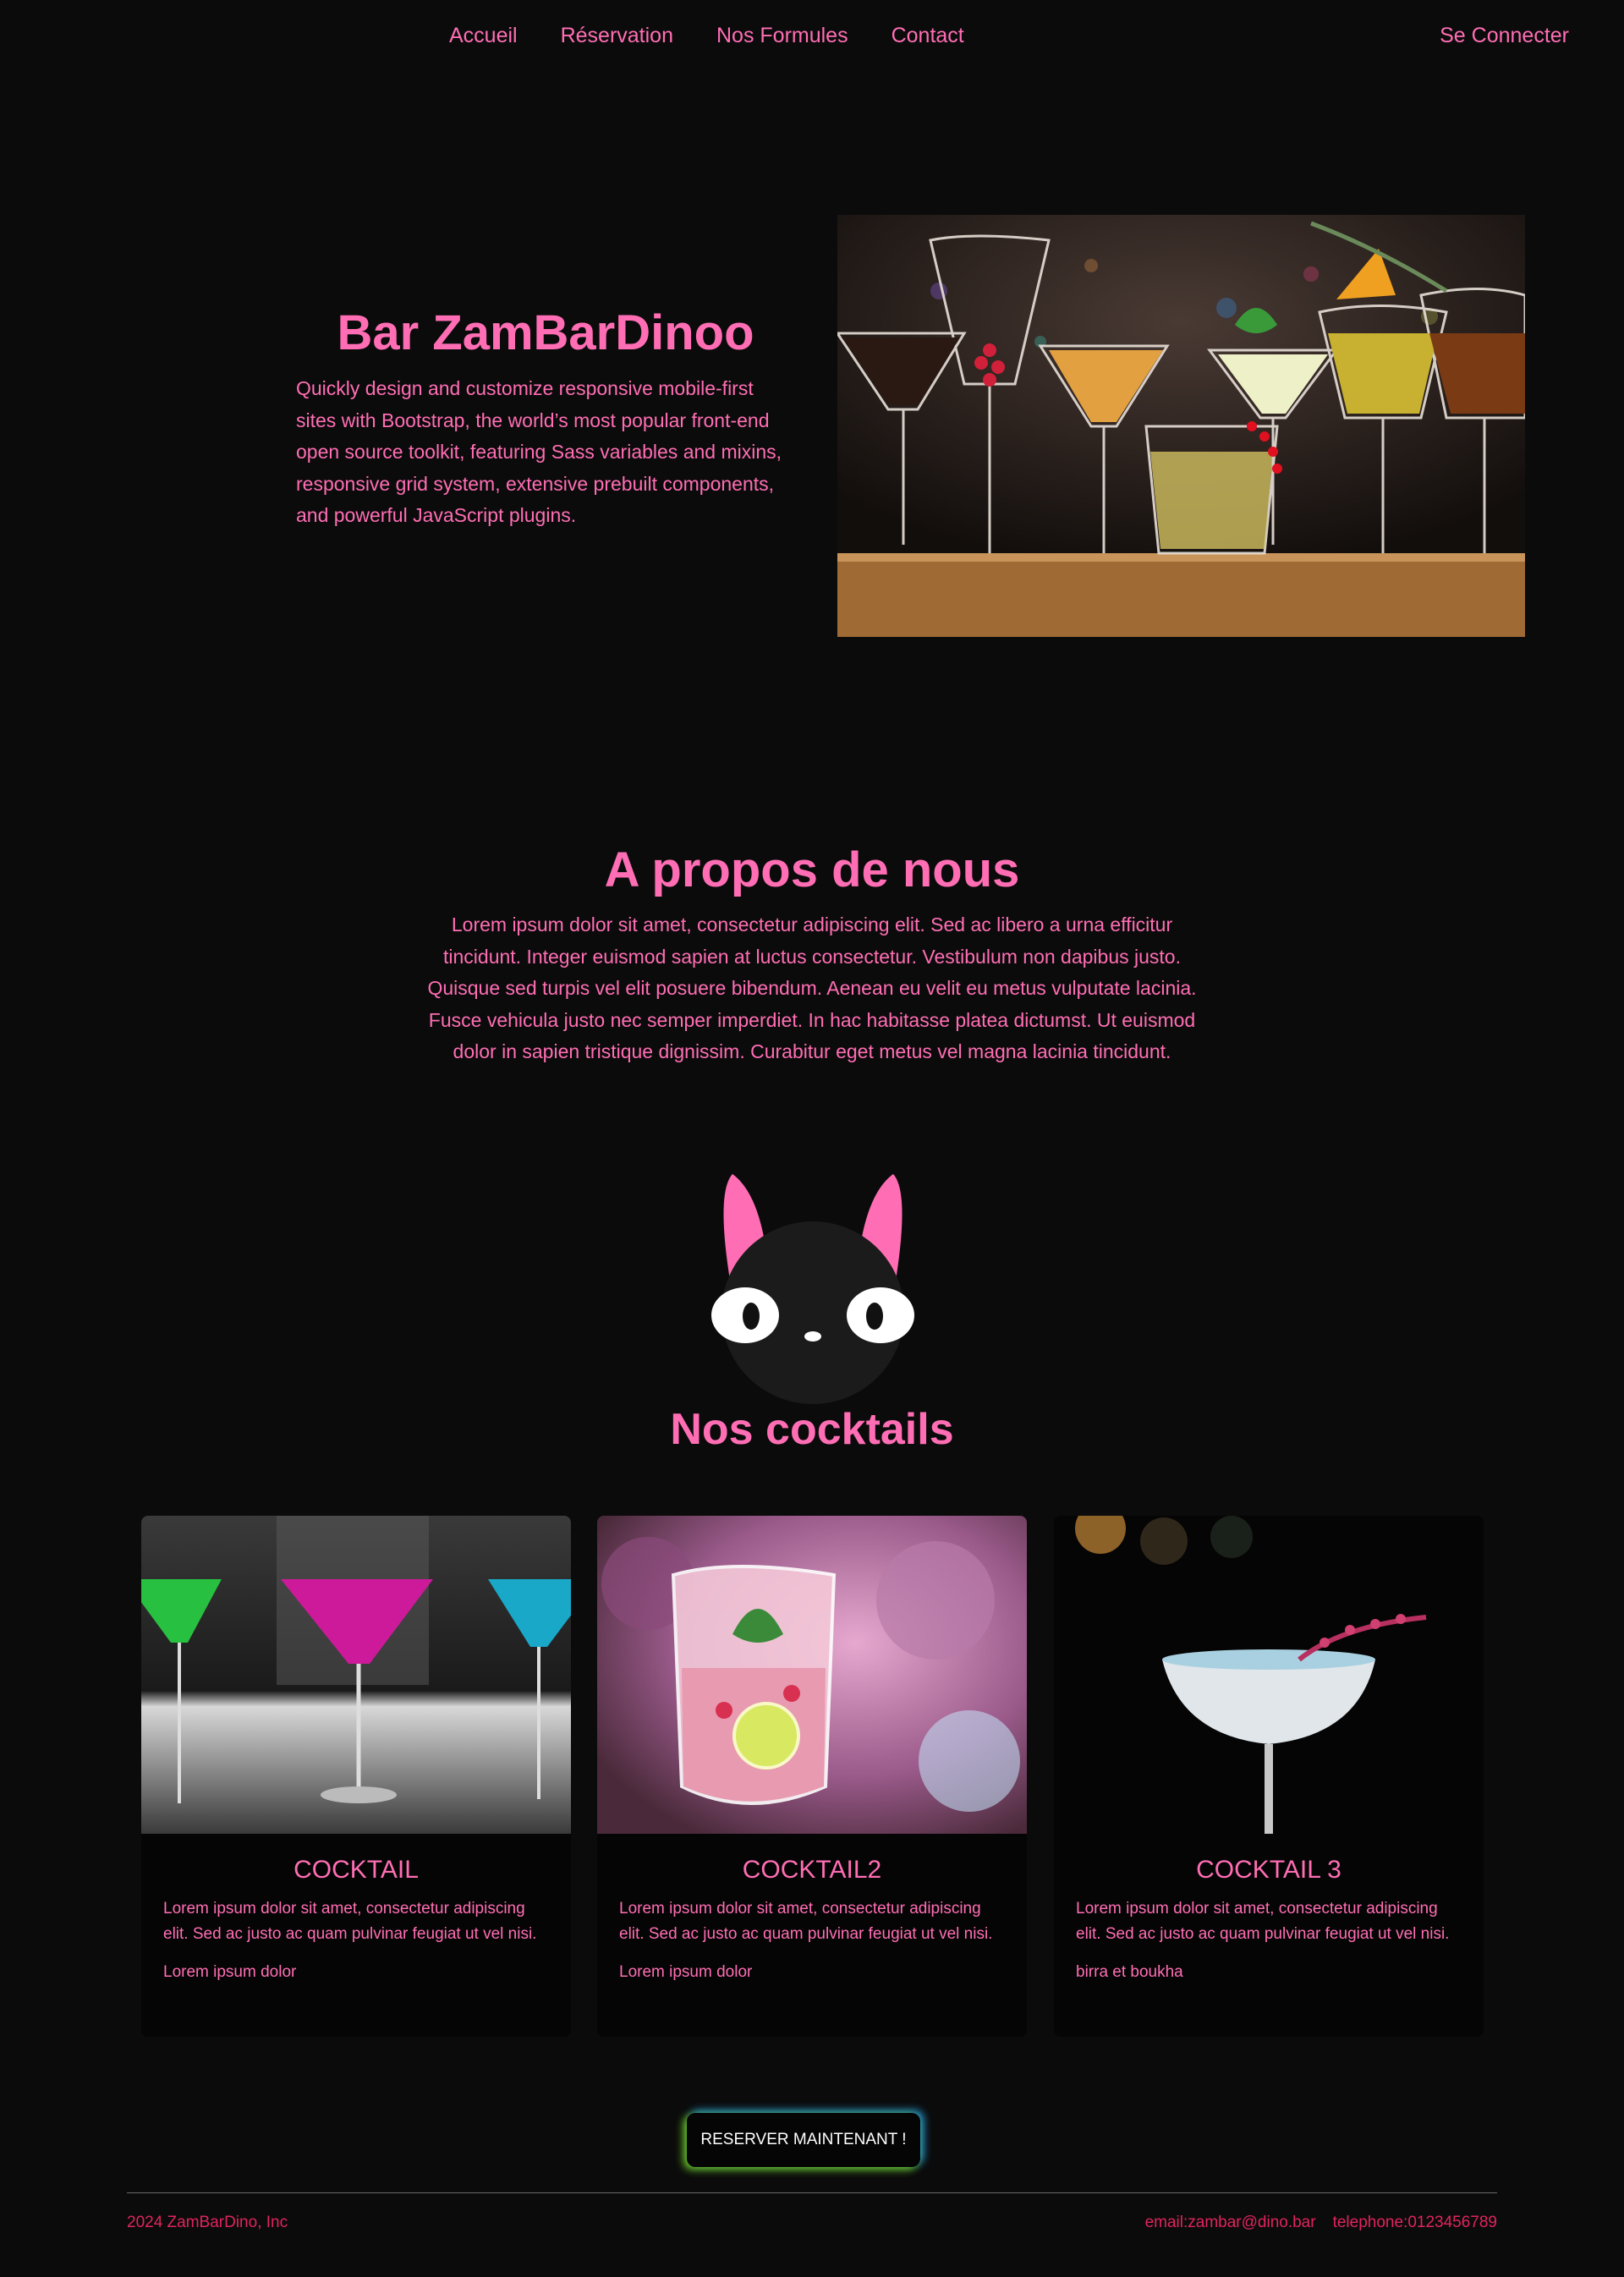  What do you see at coordinates (484, 36) in the screenshot?
I see `nav-link-accueil: Accueil` at bounding box center [484, 36].